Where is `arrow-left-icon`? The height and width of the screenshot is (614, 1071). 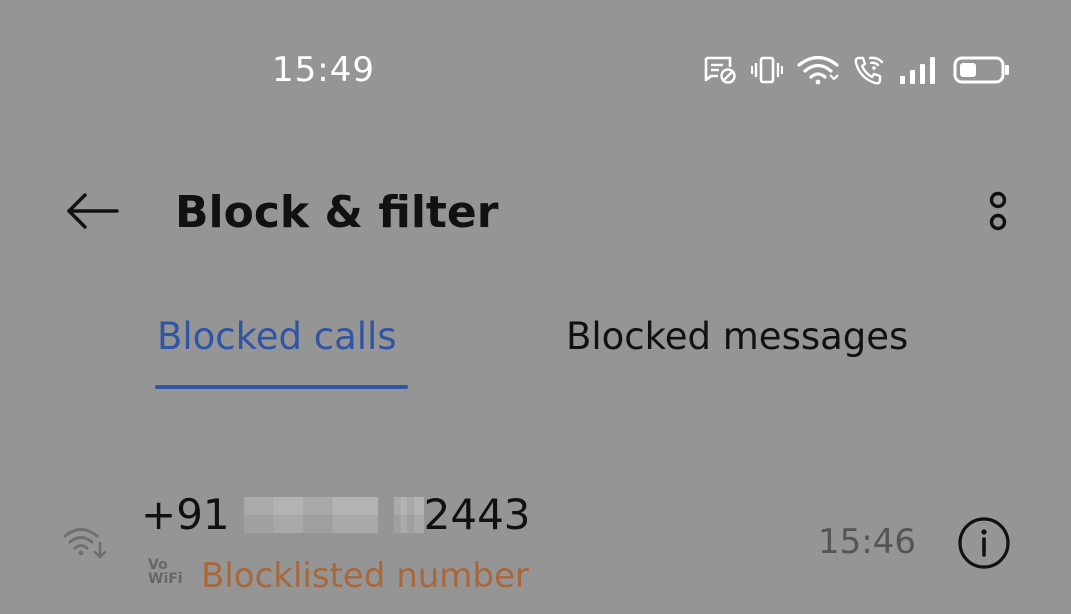 arrow-left-icon is located at coordinates (92, 213).